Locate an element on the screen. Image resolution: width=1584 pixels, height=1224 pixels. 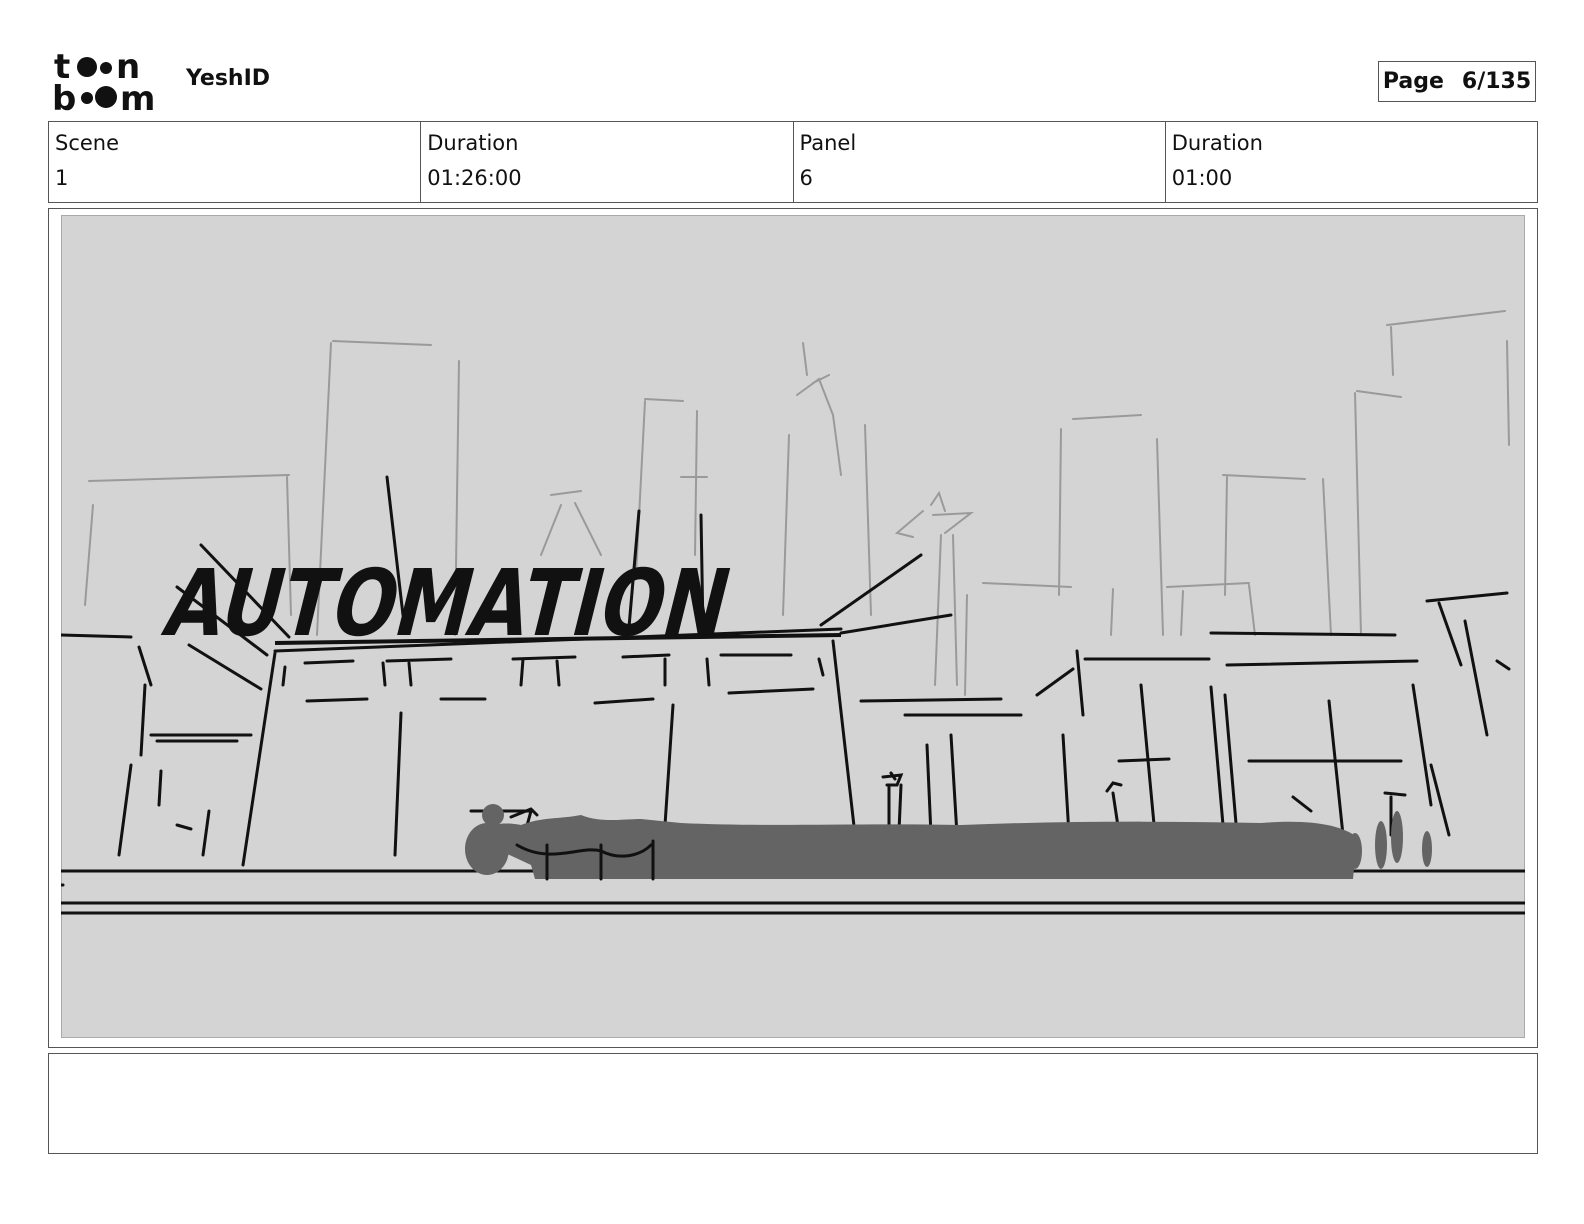
panel-value: 6 is located at coordinates (806, 178).